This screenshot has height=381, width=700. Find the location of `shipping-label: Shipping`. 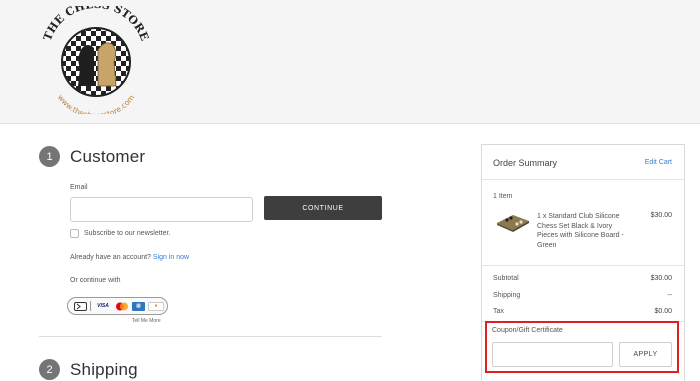

shipping-label: Shipping is located at coordinates (507, 295).